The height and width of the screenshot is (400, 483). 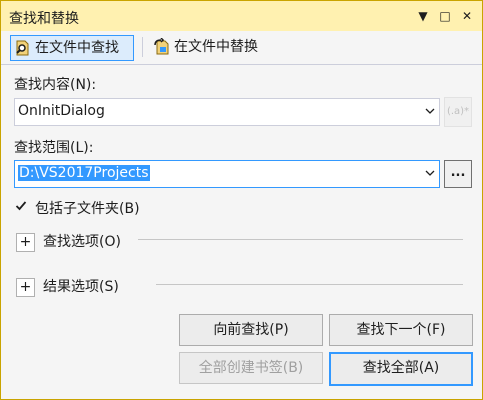 I want to click on tab-replace-in-files: 在文件中替换, so click(x=215, y=47).